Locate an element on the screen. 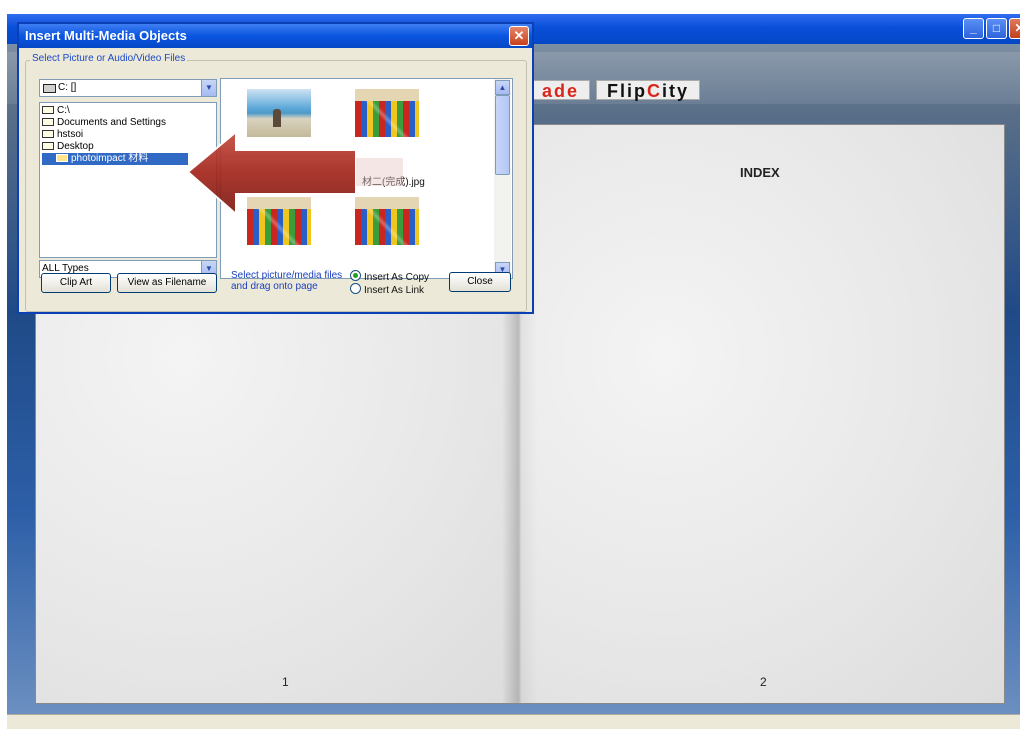 Image resolution: width=1020 pixels, height=729 pixels. tree-item-label: photoimpact 材料 is located at coordinates (110, 158).